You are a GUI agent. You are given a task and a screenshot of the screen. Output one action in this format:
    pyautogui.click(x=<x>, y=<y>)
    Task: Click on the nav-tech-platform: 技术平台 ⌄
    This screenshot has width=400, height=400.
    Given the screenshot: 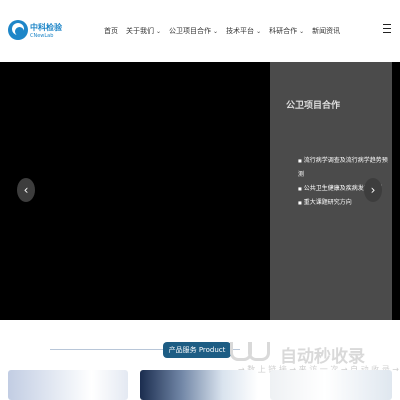 What is the action you would take?
    pyautogui.click(x=243, y=31)
    